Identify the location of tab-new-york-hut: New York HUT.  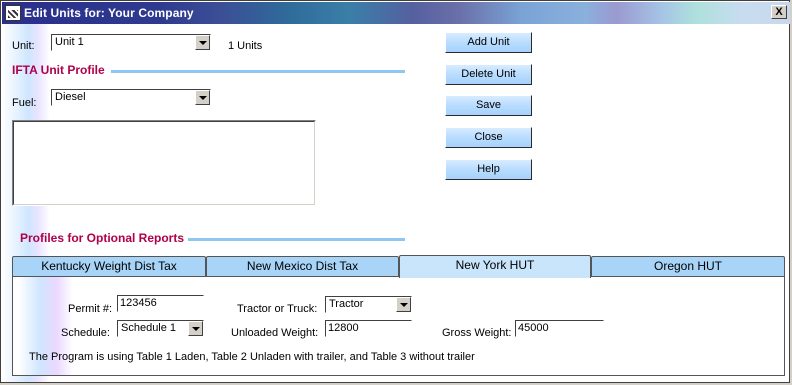
(495, 266).